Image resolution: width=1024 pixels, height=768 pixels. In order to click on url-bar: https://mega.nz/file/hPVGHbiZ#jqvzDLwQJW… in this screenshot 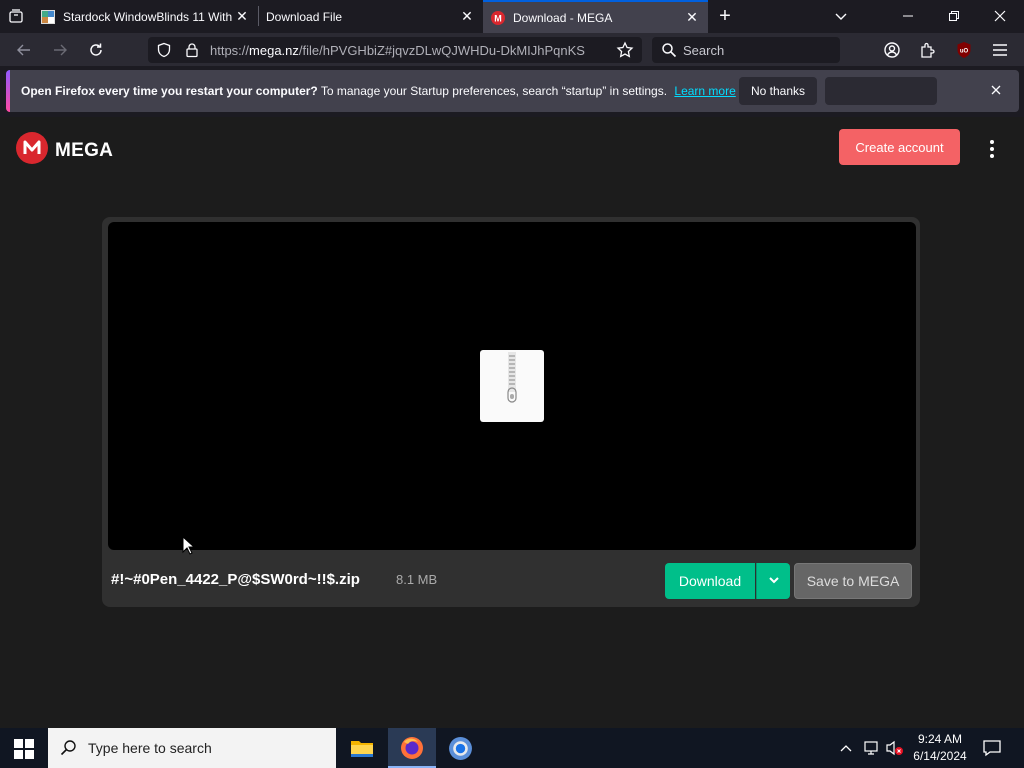, I will do `click(395, 50)`.